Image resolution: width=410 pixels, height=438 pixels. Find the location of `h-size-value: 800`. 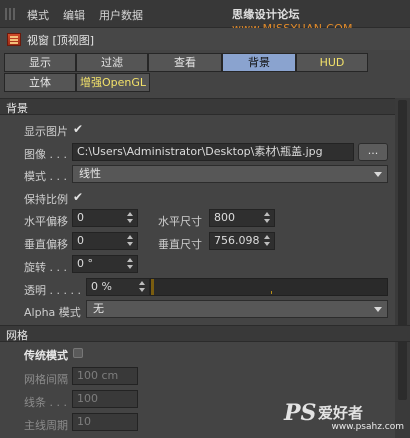

h-size-value: 800 is located at coordinates (224, 217).